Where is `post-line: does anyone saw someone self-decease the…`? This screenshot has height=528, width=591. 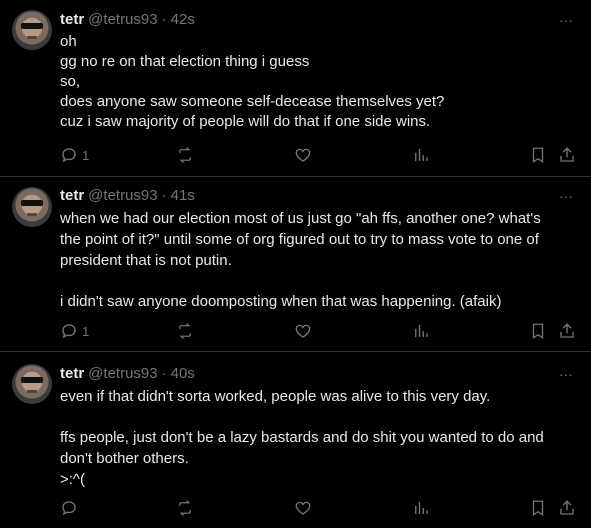
post-line: does anyone saw someone self-decease the… is located at coordinates (252, 101).